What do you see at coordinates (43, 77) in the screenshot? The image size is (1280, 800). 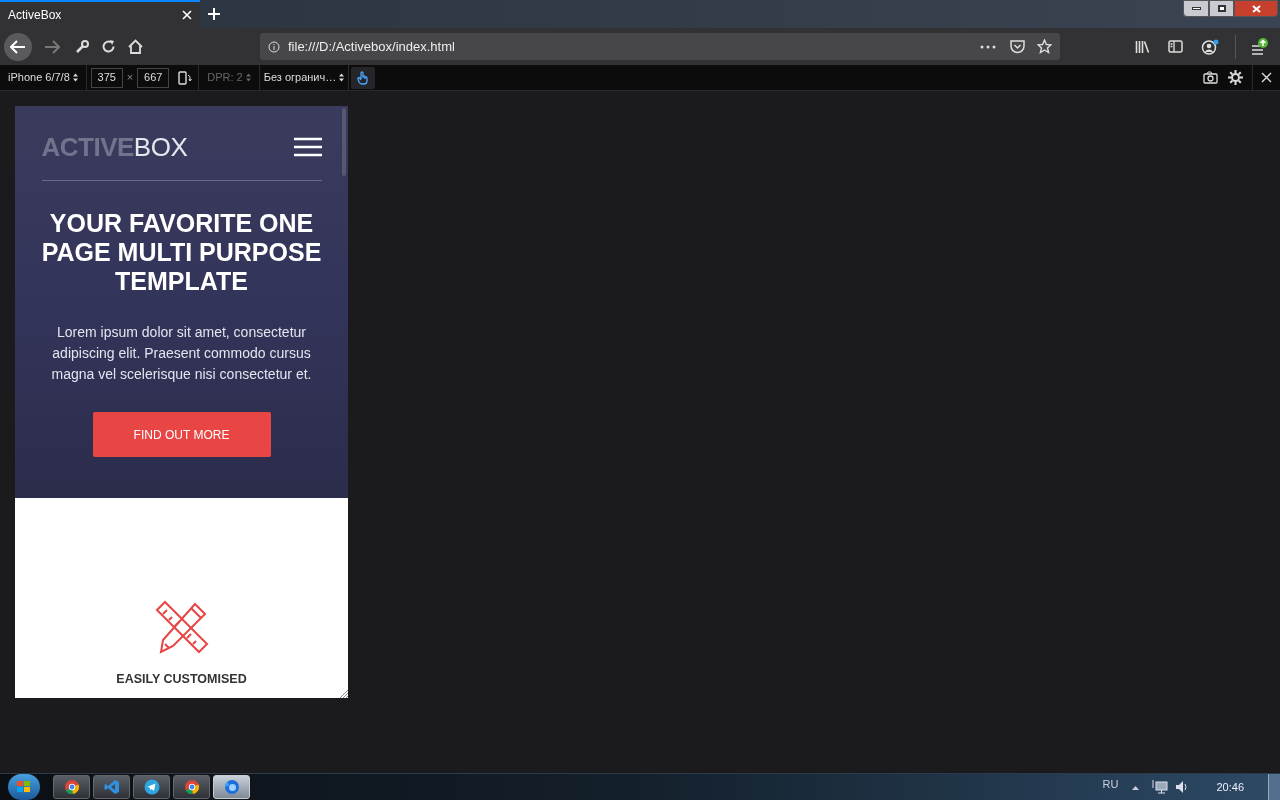 I see `device-select: iPhone 6/7/8` at bounding box center [43, 77].